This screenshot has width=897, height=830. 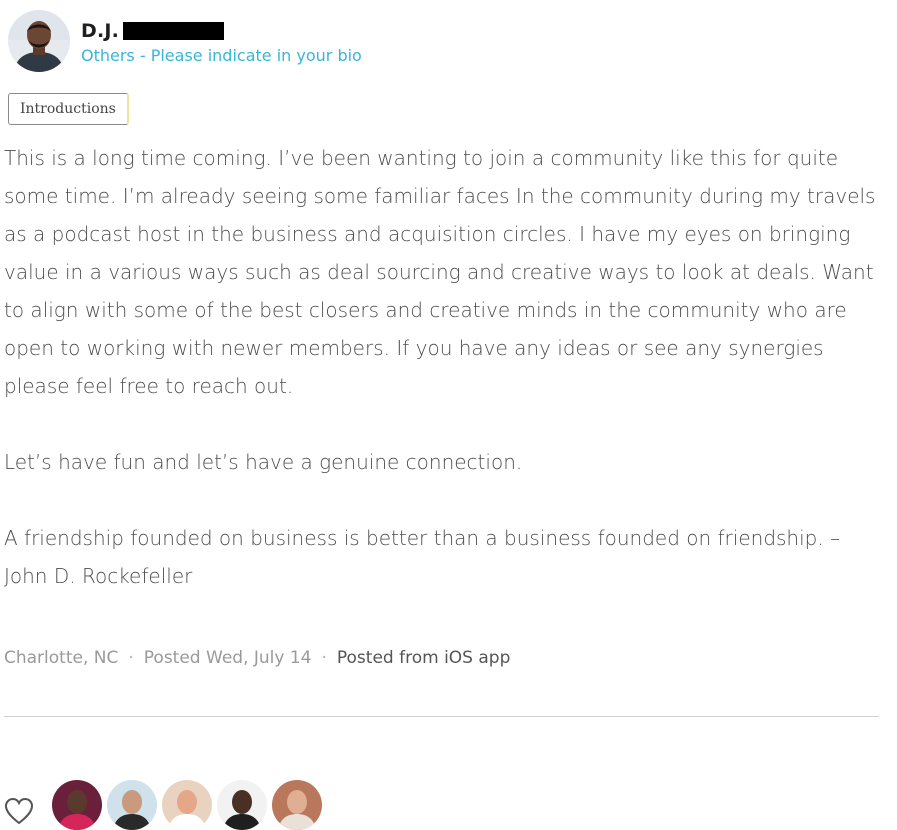 I want to click on post-source: Posted from iOS app, so click(x=423, y=658).